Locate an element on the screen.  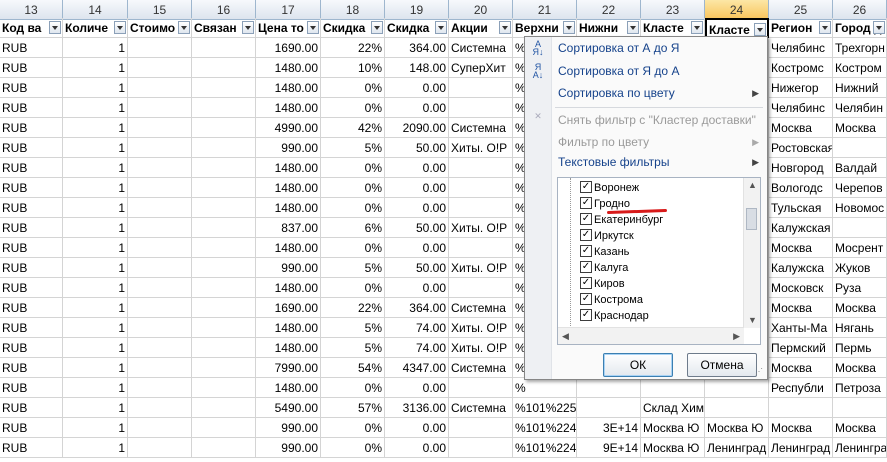
sort-ascending-item: А Я↓ Сортировка от А до Я is located at coordinates (646, 48).